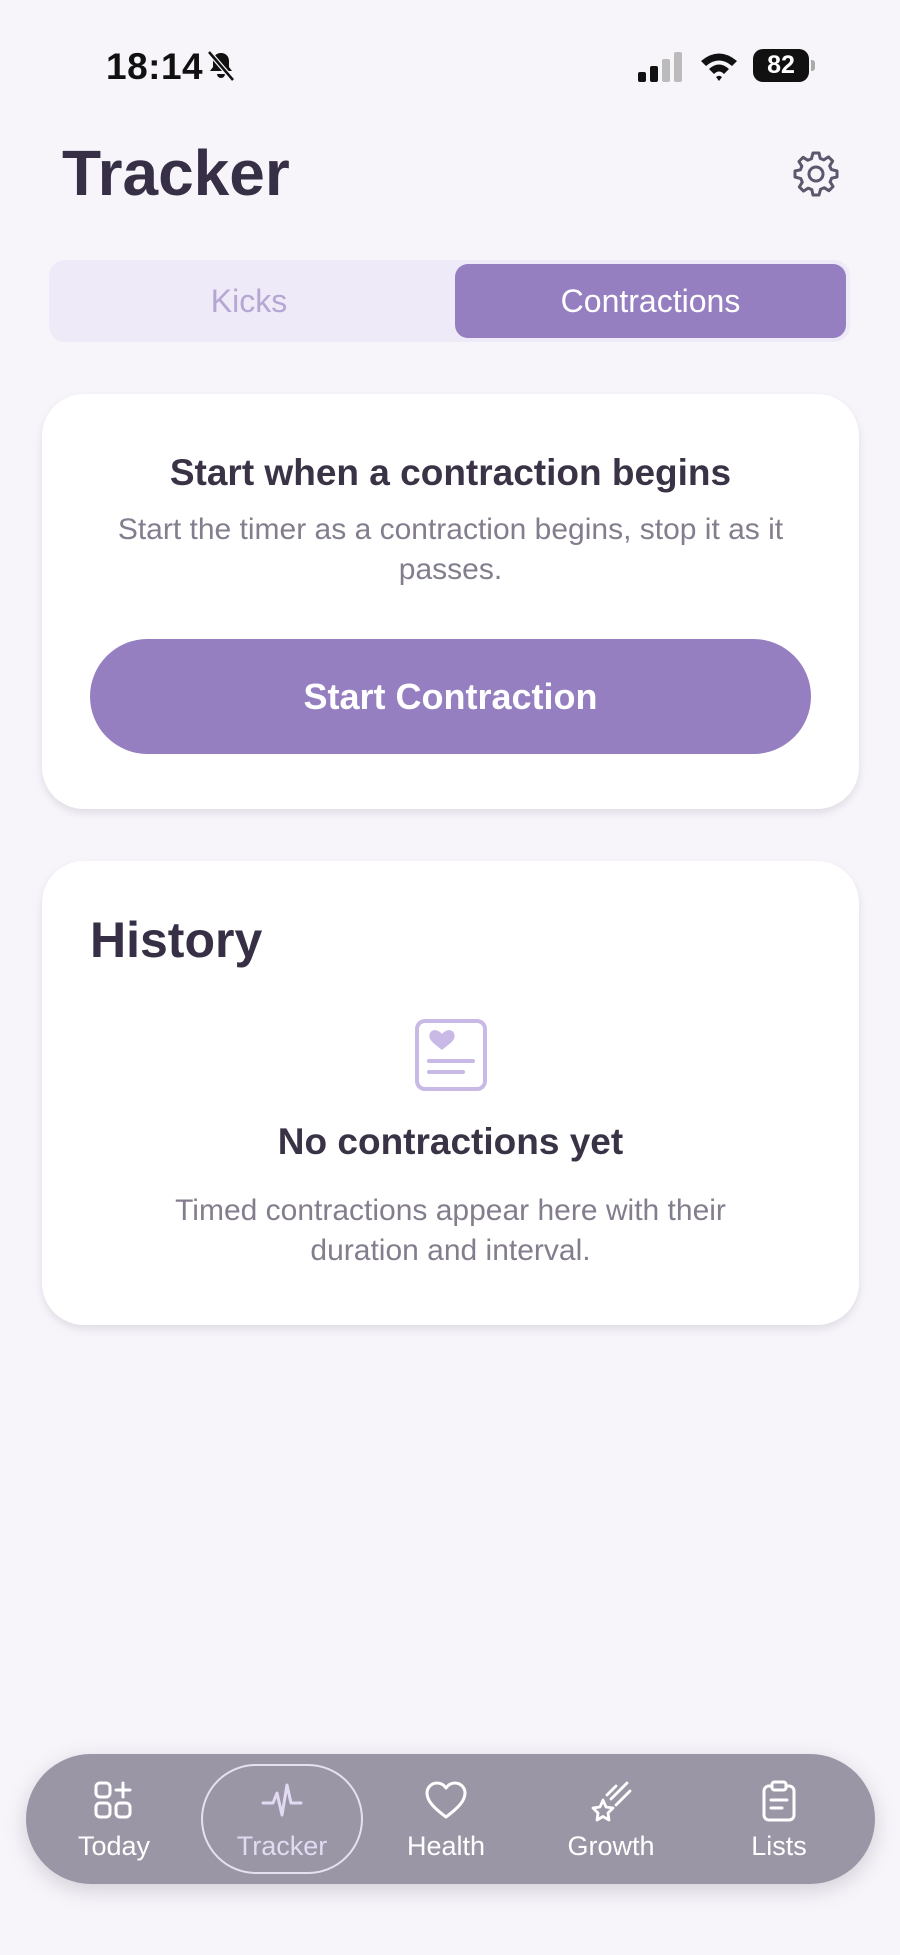 The image size is (900, 1955). What do you see at coordinates (221, 66) in the screenshot?
I see `bell-muted-icon` at bounding box center [221, 66].